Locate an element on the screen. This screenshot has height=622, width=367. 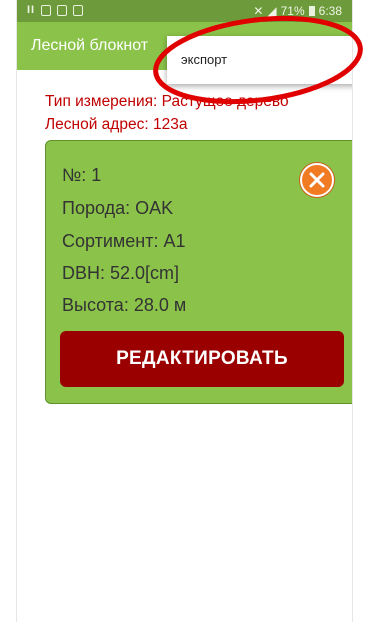
forest-address: Лесной адрес: 123а is located at coordinates (116, 124).